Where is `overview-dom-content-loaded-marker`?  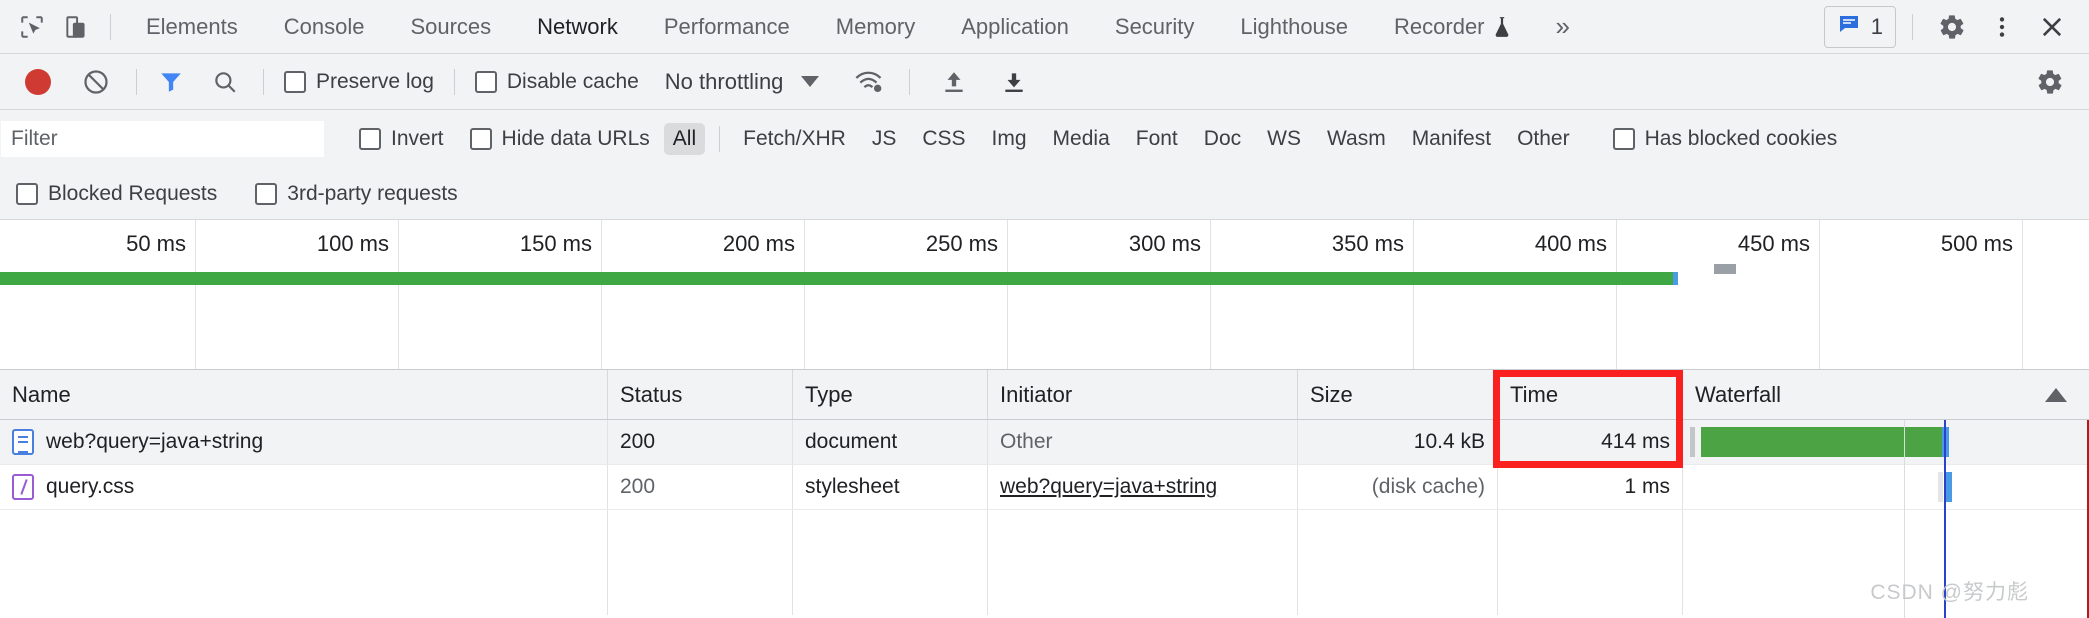 overview-dom-content-loaded-marker is located at coordinates (1675, 278).